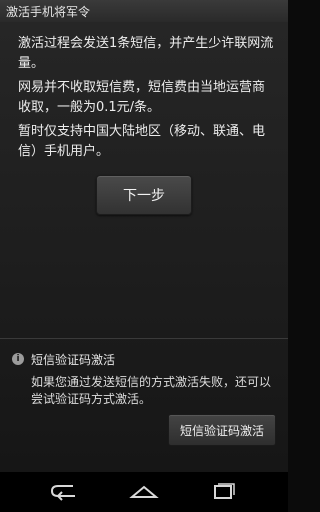  What do you see at coordinates (18, 359) in the screenshot?
I see `info-icon: i` at bounding box center [18, 359].